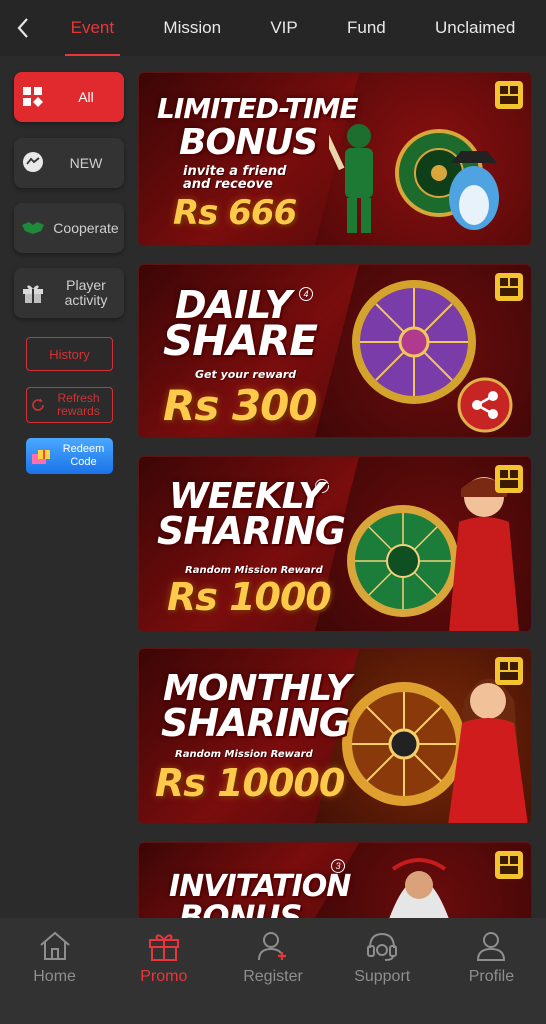 The width and height of the screenshot is (546, 1024). I want to click on user-icon, so click(491, 946).